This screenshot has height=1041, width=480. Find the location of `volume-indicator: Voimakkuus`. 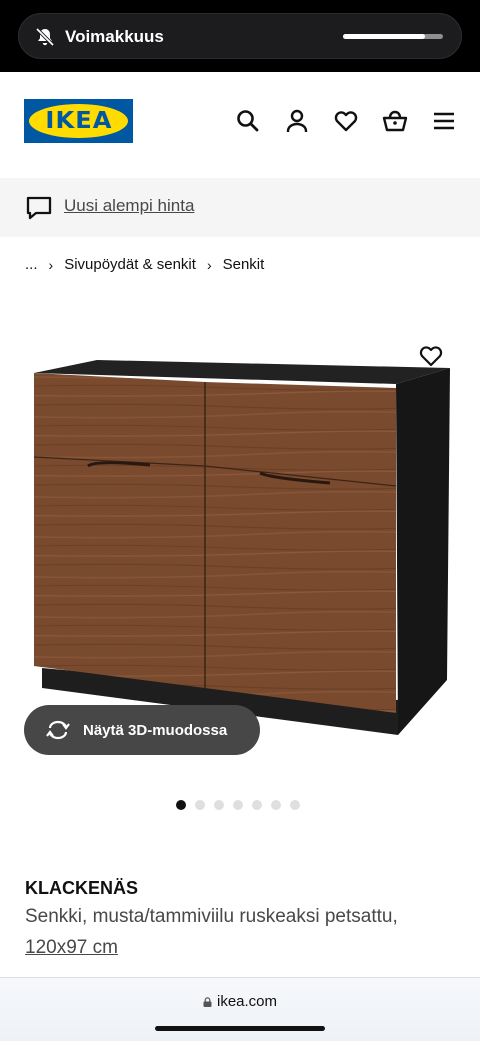

volume-indicator: Voimakkuus is located at coordinates (240, 36).